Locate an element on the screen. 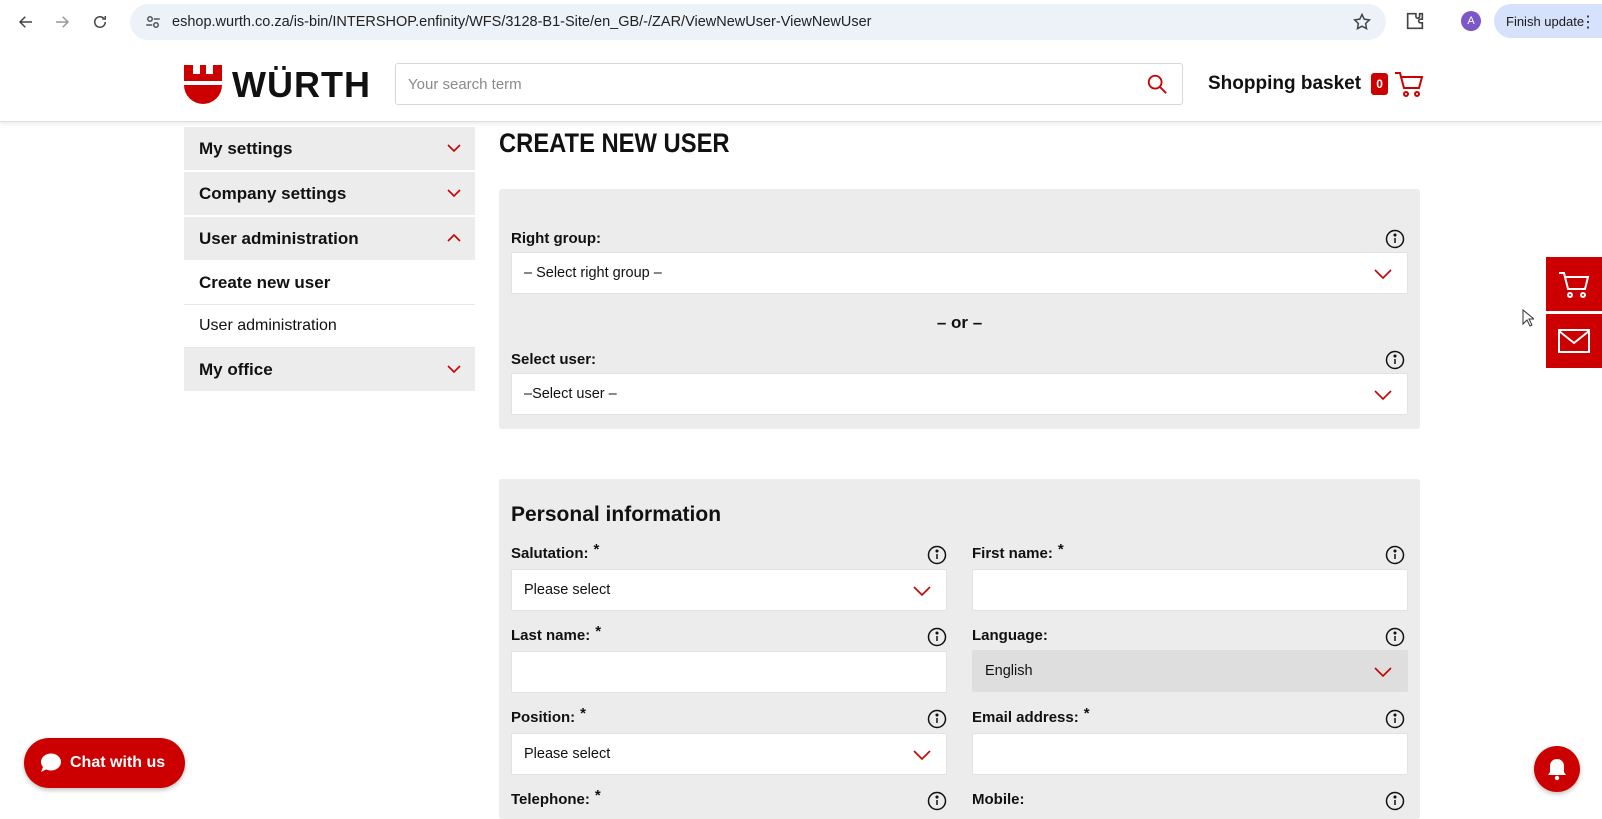 Image resolution: width=1602 pixels, height=819 pixels. position-label: Position: * is located at coordinates (548, 715).